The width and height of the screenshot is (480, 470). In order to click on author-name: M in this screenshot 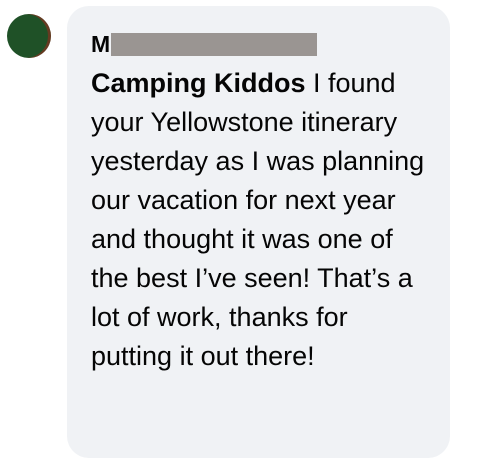, I will do `click(100, 44)`.